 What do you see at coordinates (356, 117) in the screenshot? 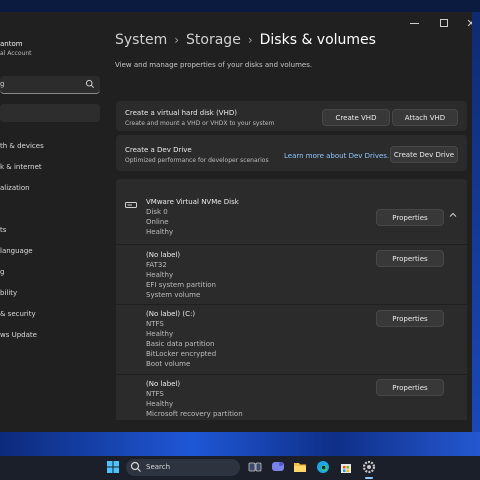
I see `create-vhd-button: Create VHD` at bounding box center [356, 117].